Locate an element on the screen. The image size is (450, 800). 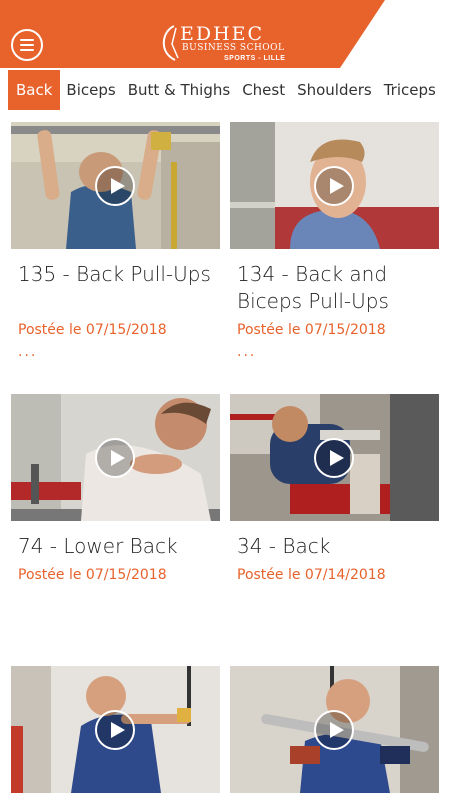
video-title: 135 - Back Pull-Ups is located at coordinates (118, 274).